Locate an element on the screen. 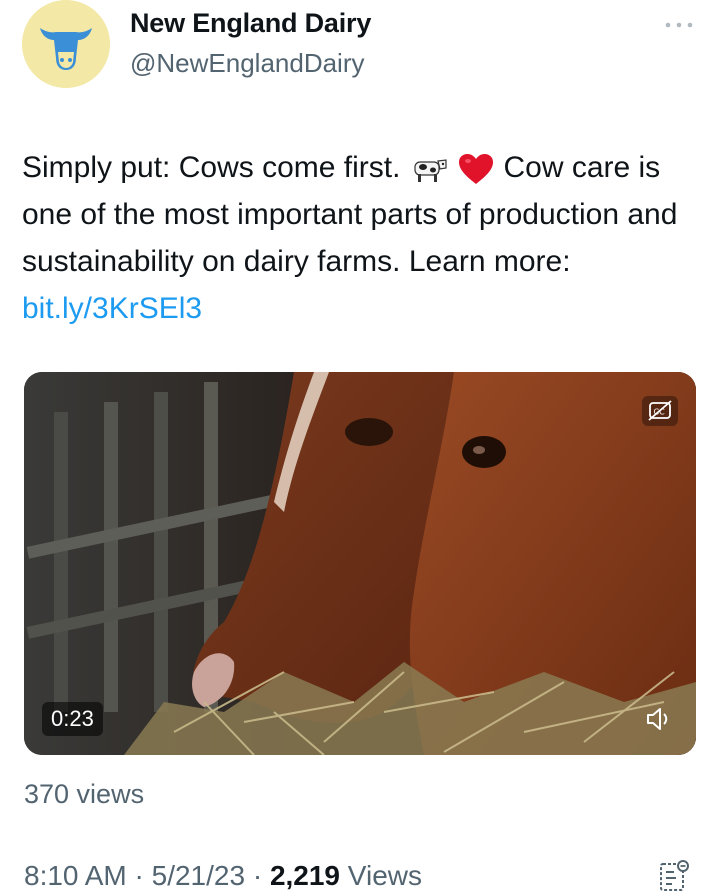  more-horizontal-icon is located at coordinates (679, 25).